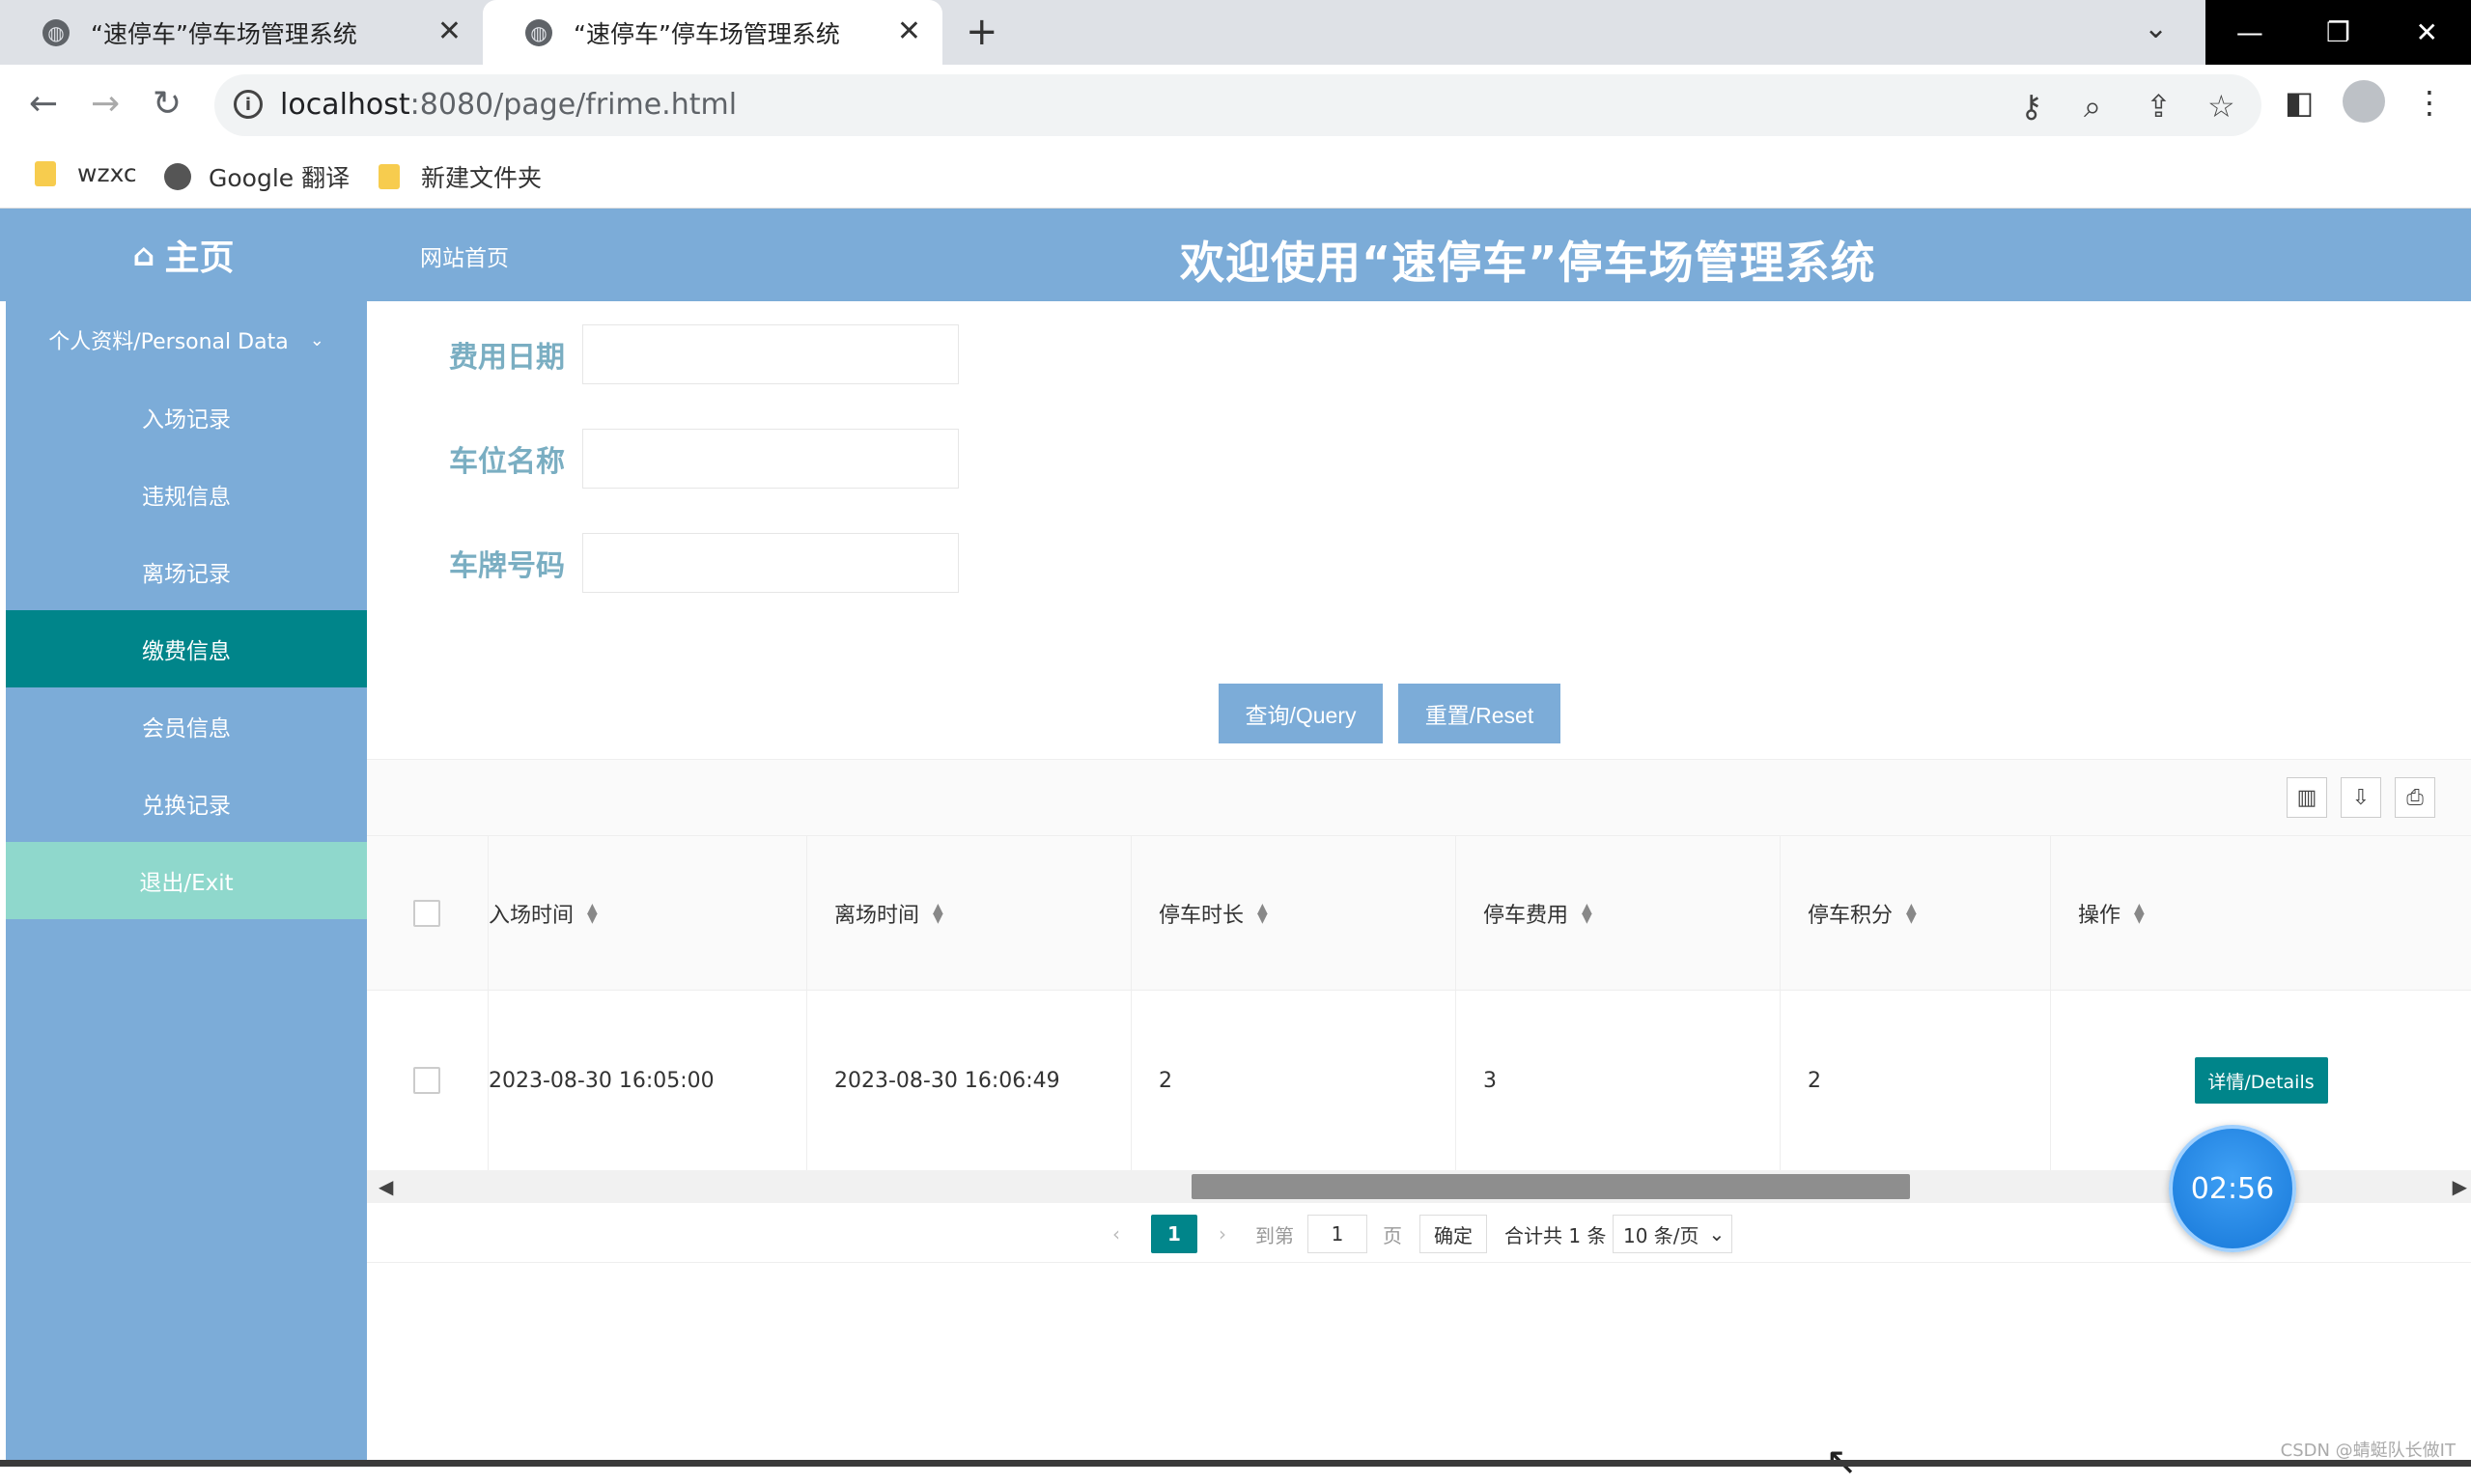 The width and height of the screenshot is (2471, 1484). I want to click on home-link: ⌂ 主页, so click(183, 255).